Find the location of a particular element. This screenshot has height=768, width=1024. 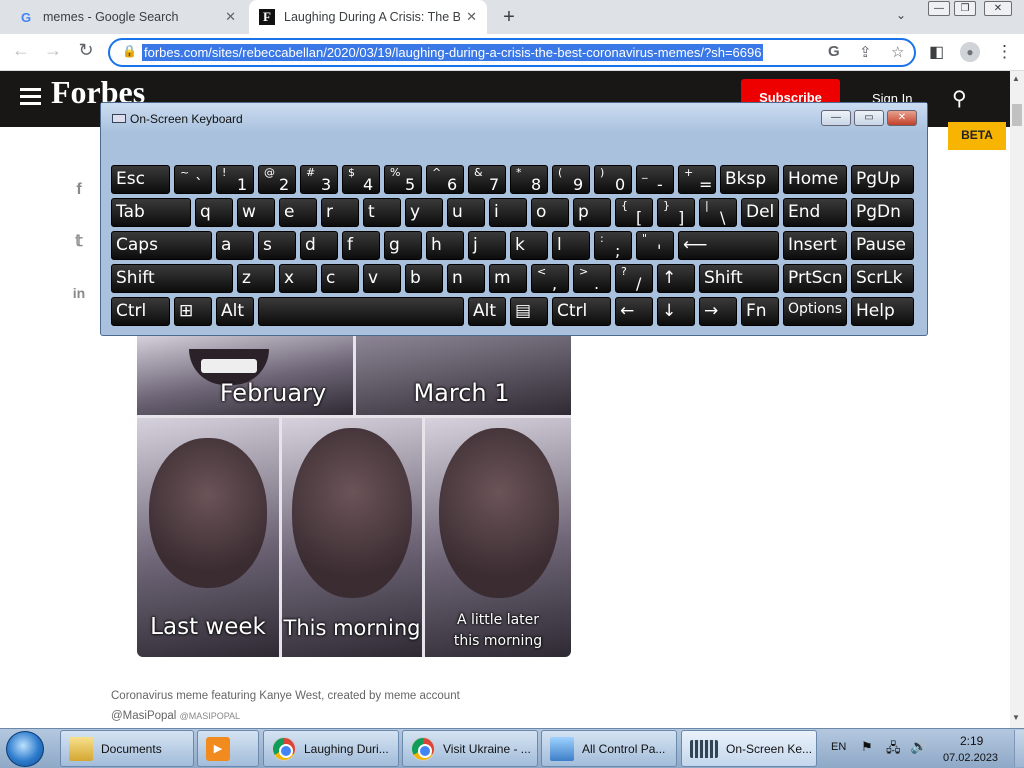

linkedin-share-icon: in is located at coordinates (79, 293).